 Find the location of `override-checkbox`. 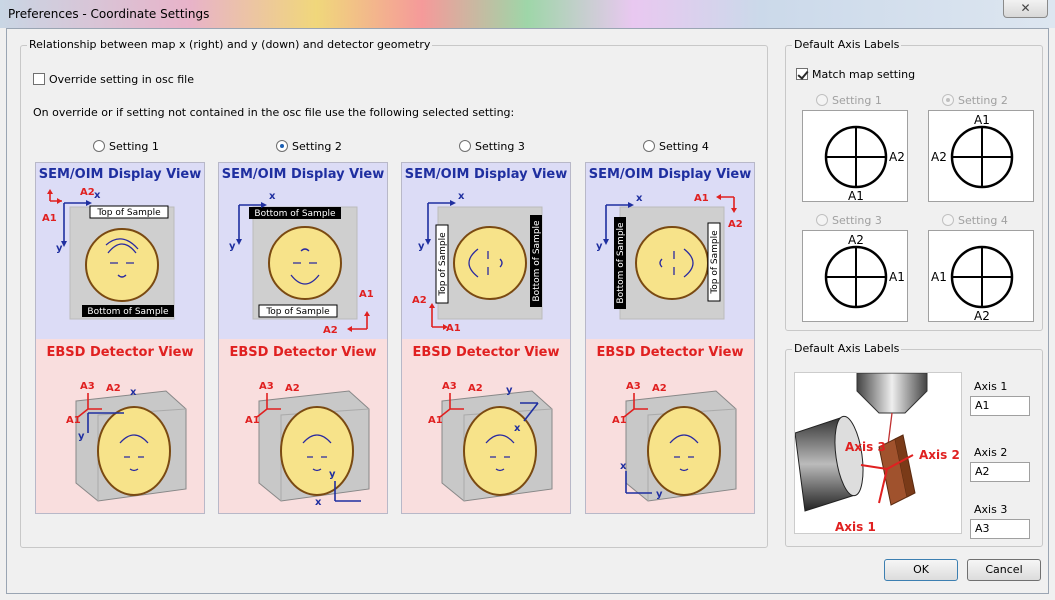

override-checkbox is located at coordinates (39, 79).